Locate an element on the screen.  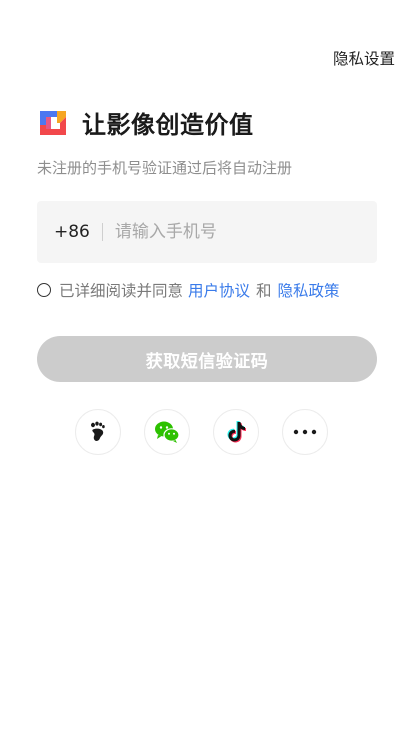
footprint-login-button is located at coordinates (98, 432).